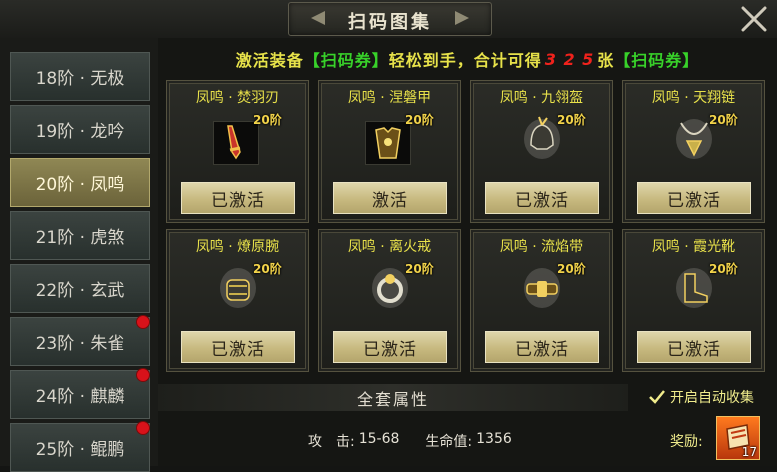 This screenshot has width=777, height=472. Describe the element at coordinates (237, 300) in the screenshot. I see `equipment-card: 凤鸣 · 燎原腕 20阶 已激活` at that location.